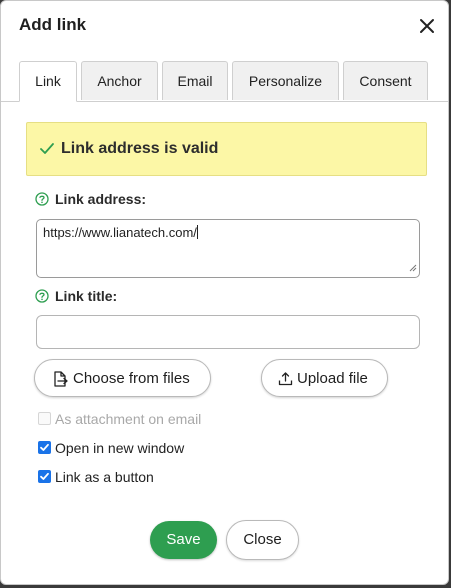 This screenshot has height=588, width=451. What do you see at coordinates (228, 332) in the screenshot?
I see `link-title-input` at bounding box center [228, 332].